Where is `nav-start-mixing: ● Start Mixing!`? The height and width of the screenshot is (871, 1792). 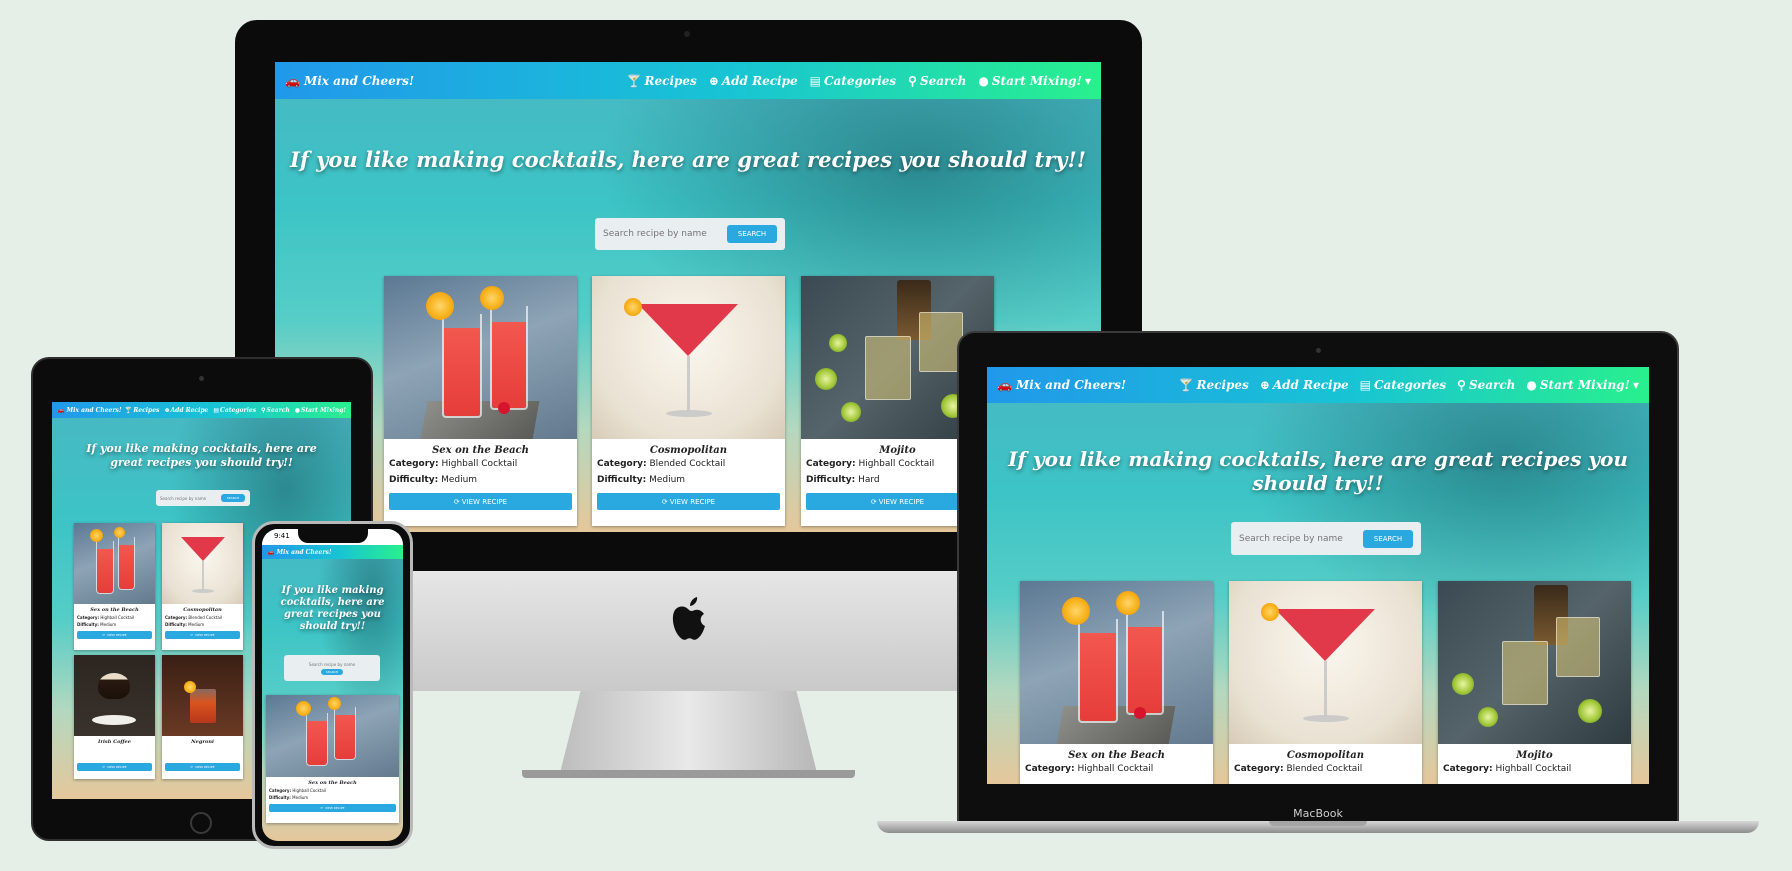
nav-start-mixing: ● Start Mixing! is located at coordinates (320, 410).